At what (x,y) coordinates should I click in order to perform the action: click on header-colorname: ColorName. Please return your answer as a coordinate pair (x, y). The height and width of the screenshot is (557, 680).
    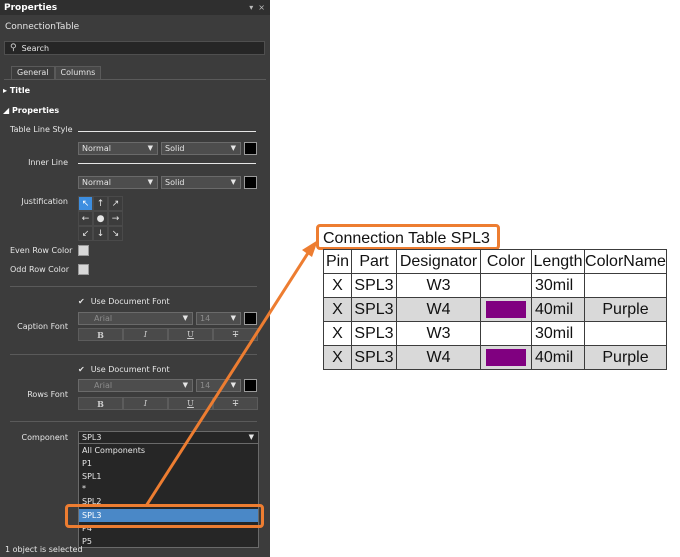
    Looking at the image, I should click on (625, 261).